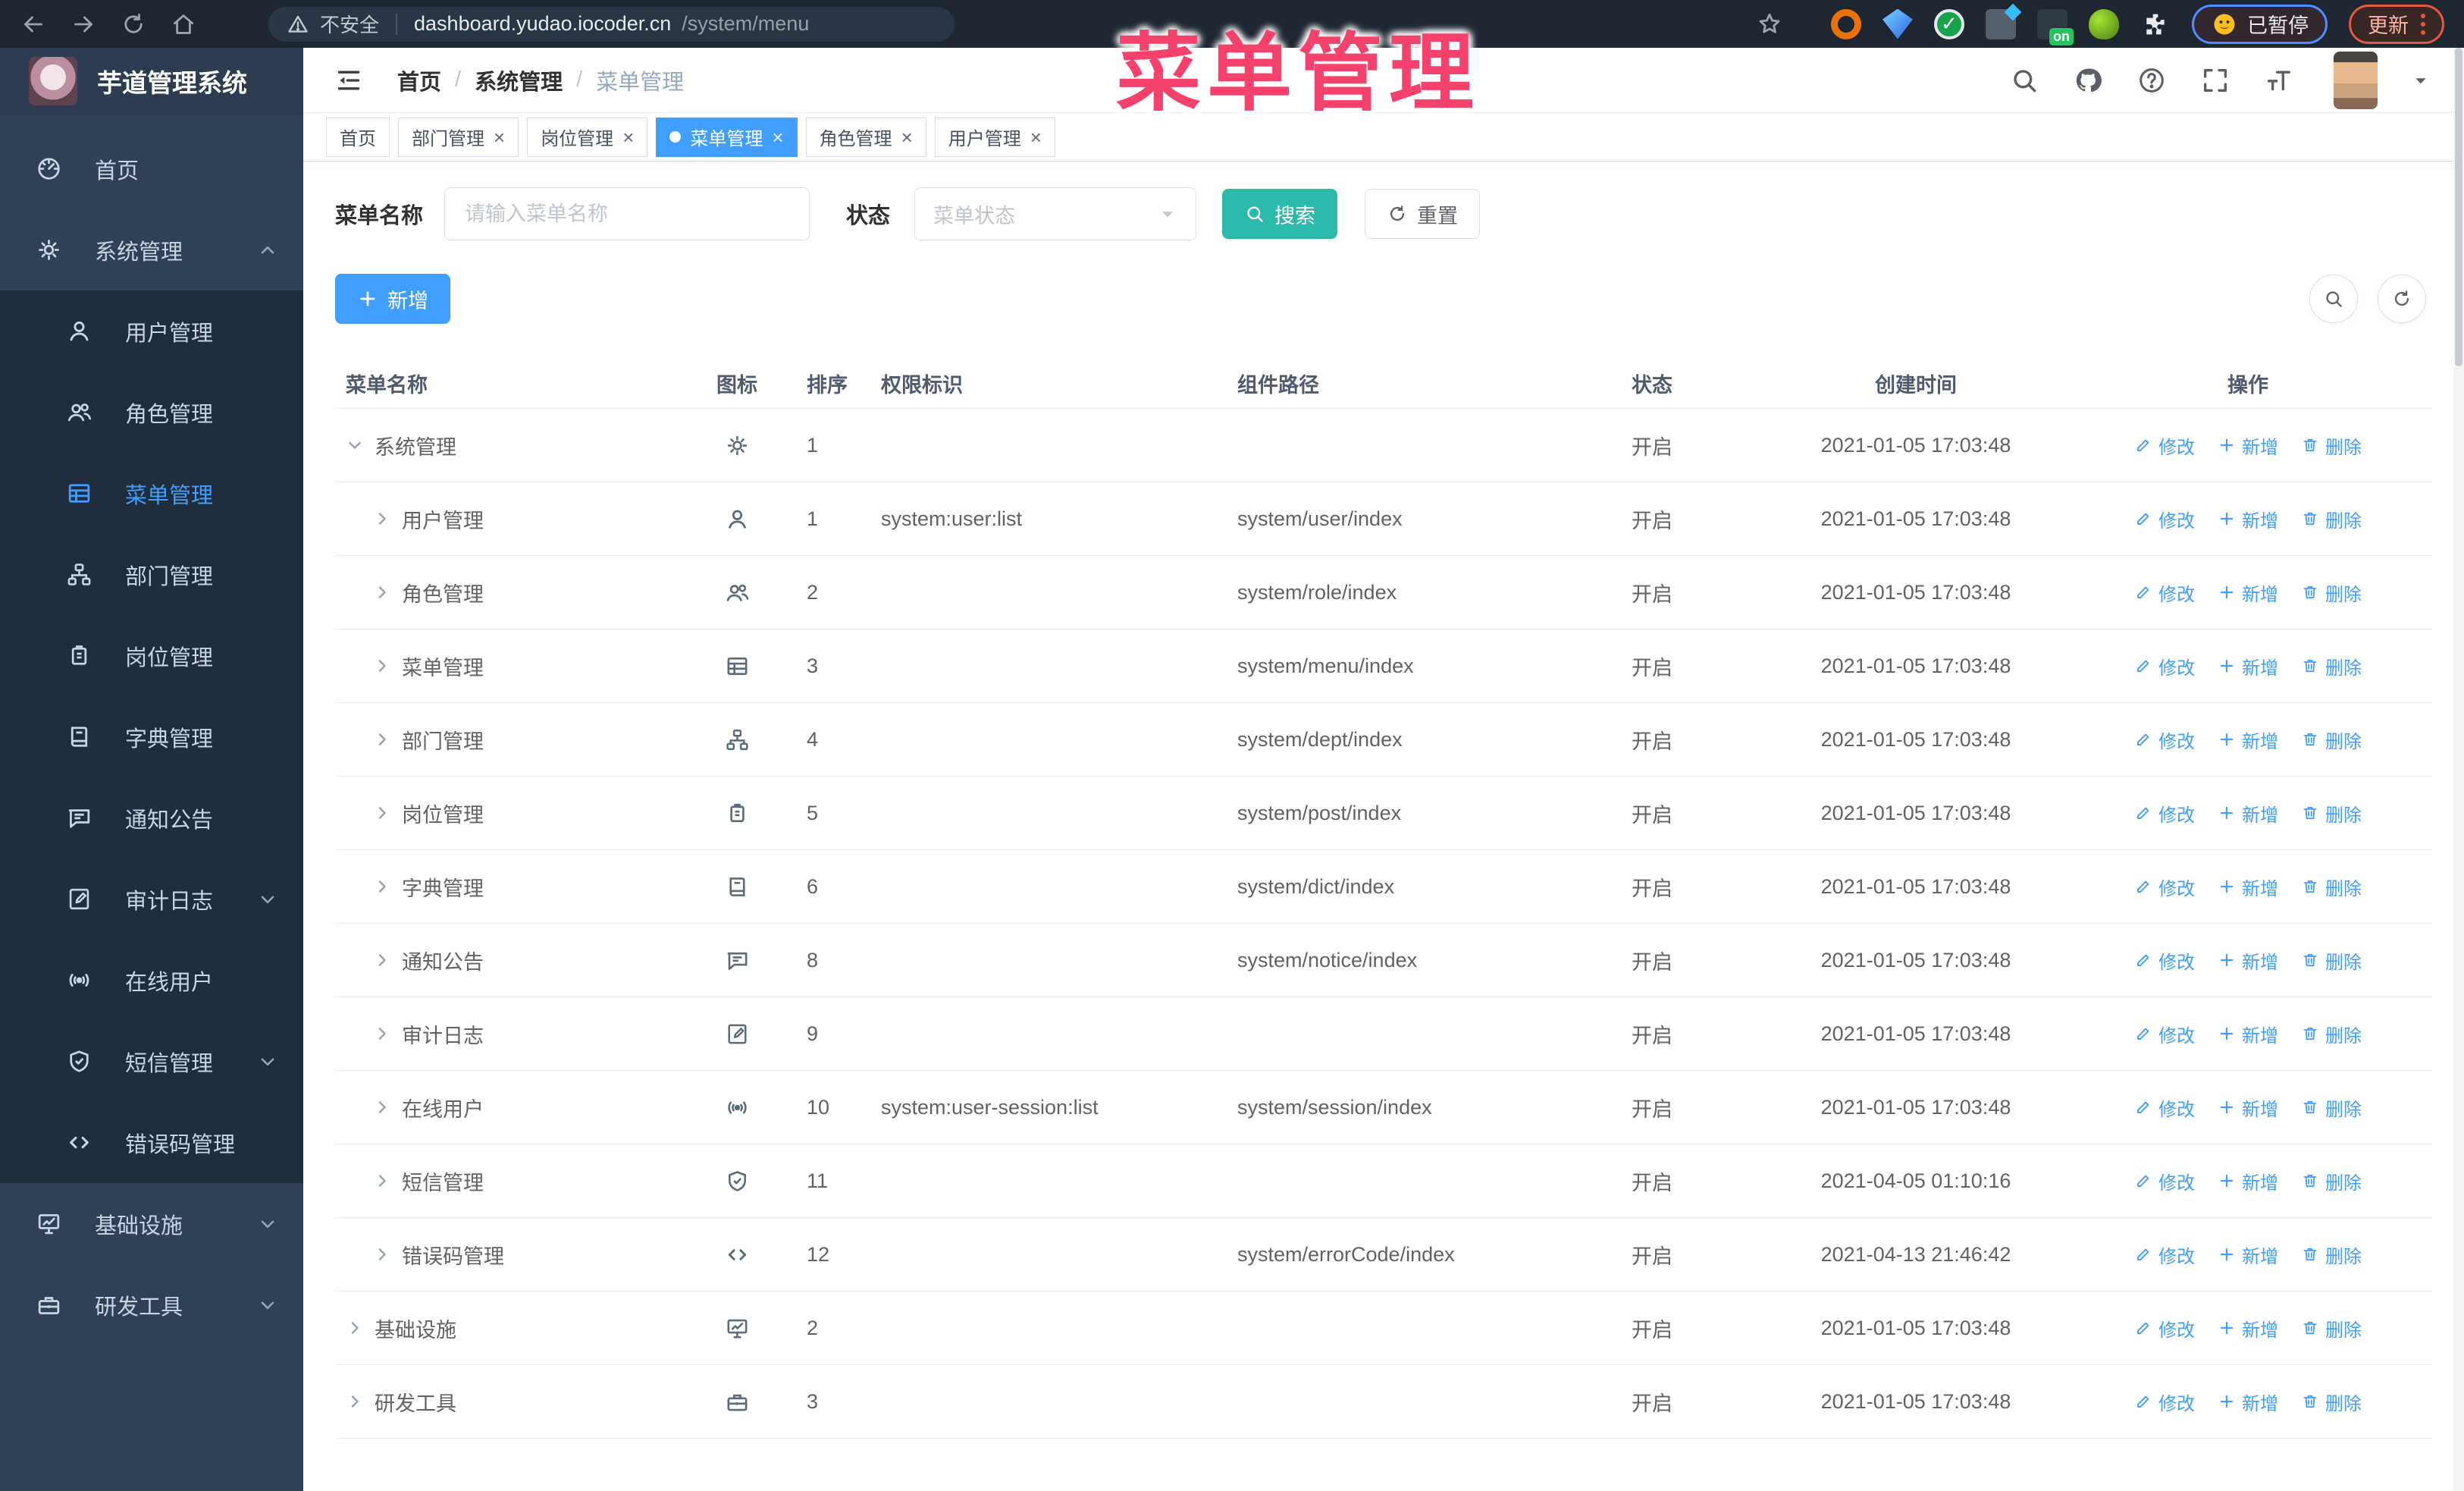 The image size is (2464, 1491). Describe the element at coordinates (392, 299) in the screenshot. I see `add-button: 新增` at that location.